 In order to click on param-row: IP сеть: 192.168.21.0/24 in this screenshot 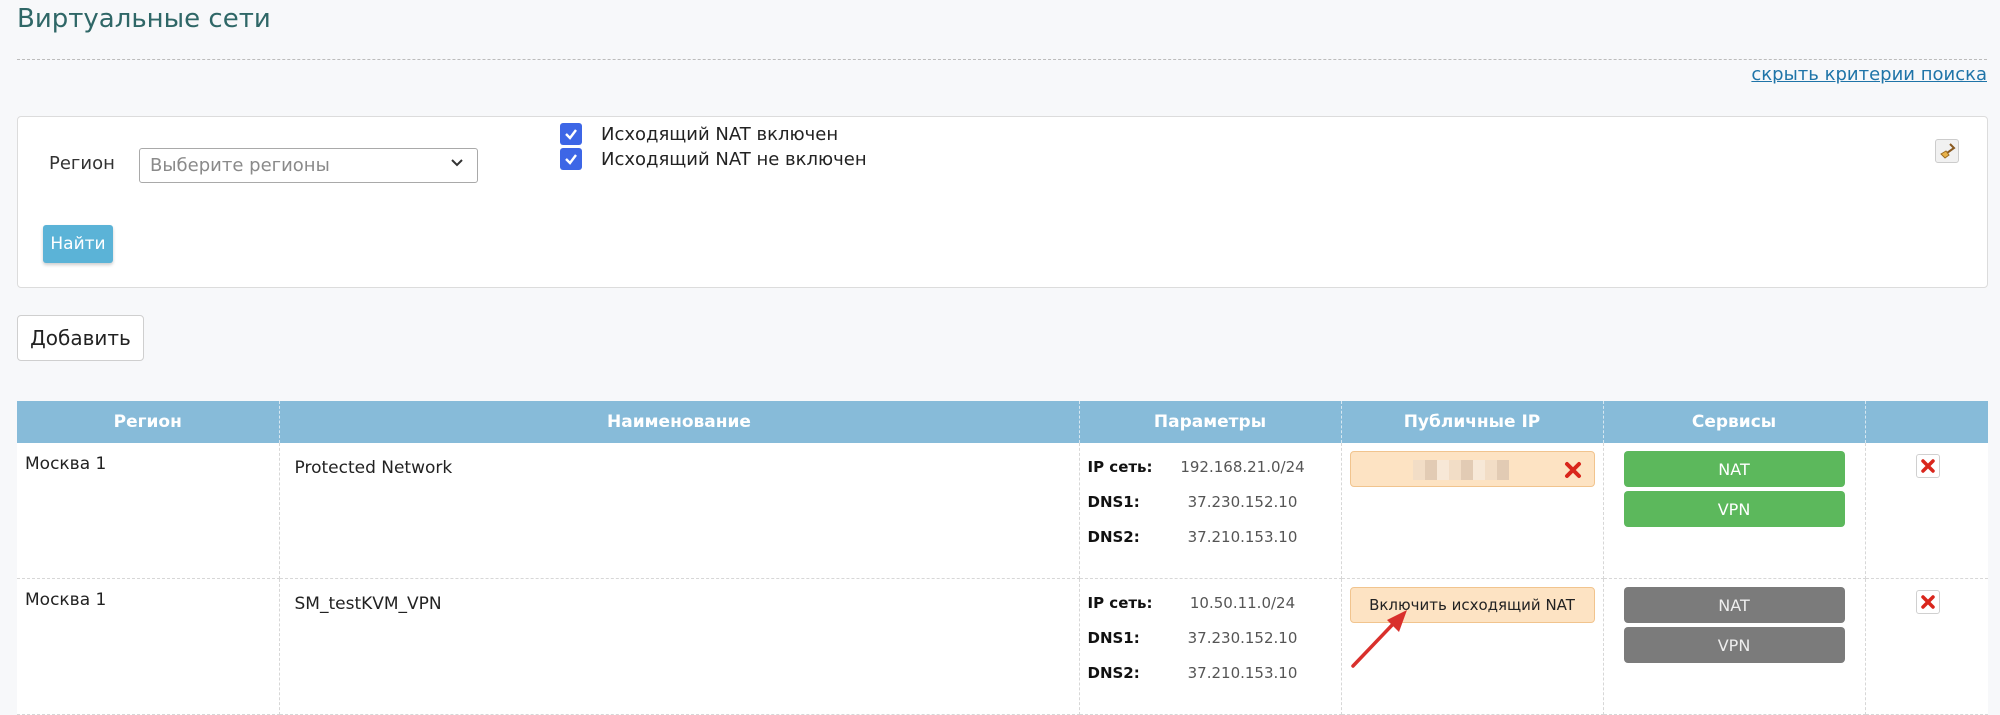, I will do `click(1210, 475)`.